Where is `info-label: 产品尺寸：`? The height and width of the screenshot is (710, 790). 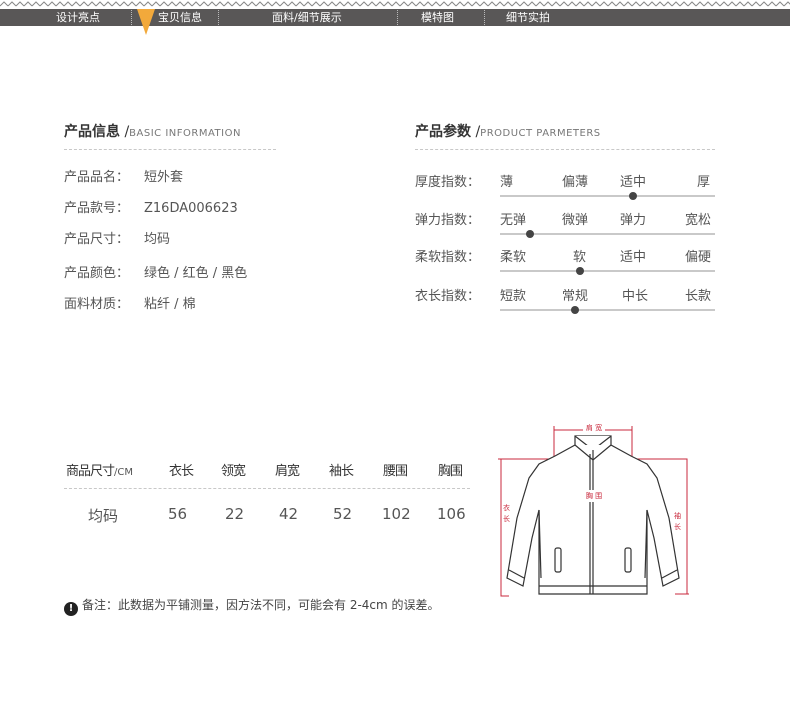 info-label: 产品尺寸： is located at coordinates (97, 239).